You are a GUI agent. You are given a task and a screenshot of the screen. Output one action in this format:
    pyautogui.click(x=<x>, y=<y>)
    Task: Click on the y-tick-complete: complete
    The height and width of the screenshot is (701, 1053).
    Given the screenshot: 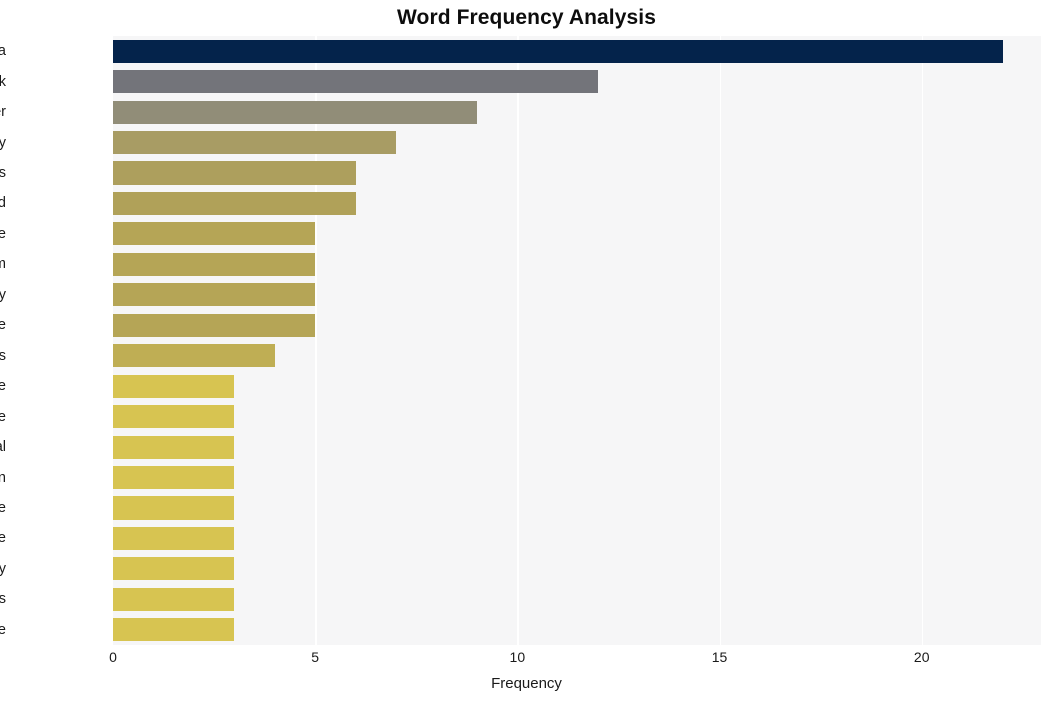 What is the action you would take?
    pyautogui.click(x=3, y=416)
    